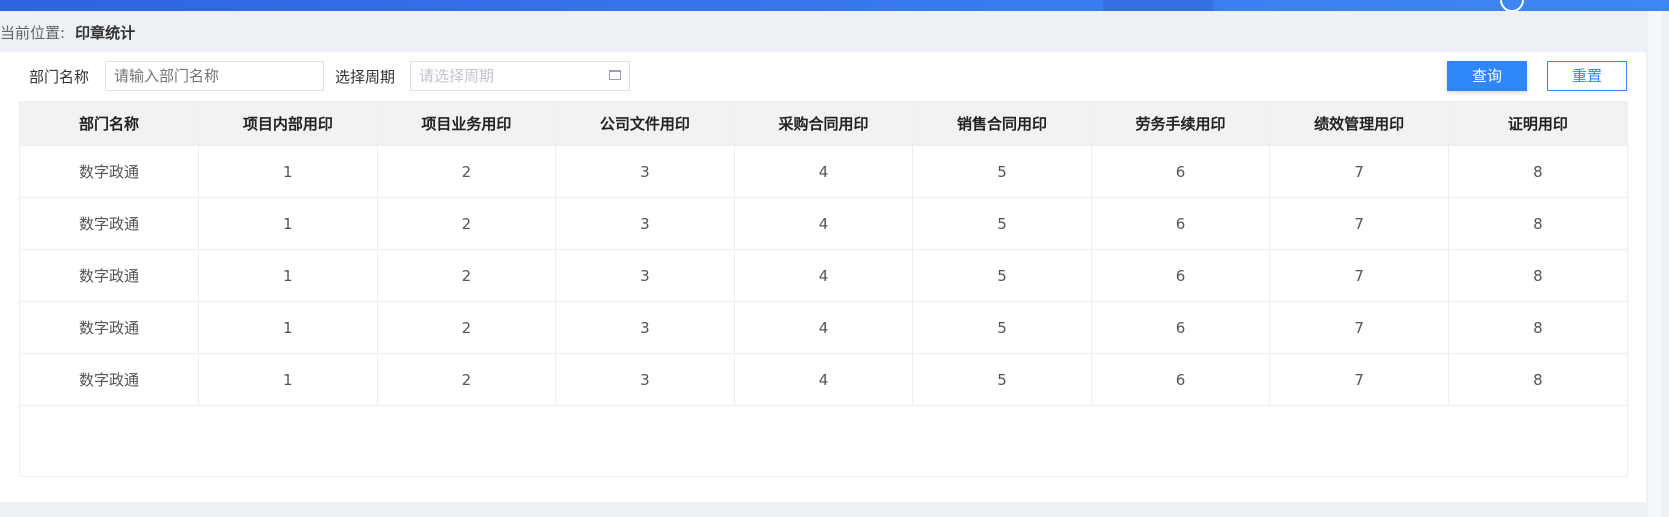 The image size is (1669, 517). Describe the element at coordinates (457, 76) in the screenshot. I see `period-placeholder: 请选择周期` at that location.